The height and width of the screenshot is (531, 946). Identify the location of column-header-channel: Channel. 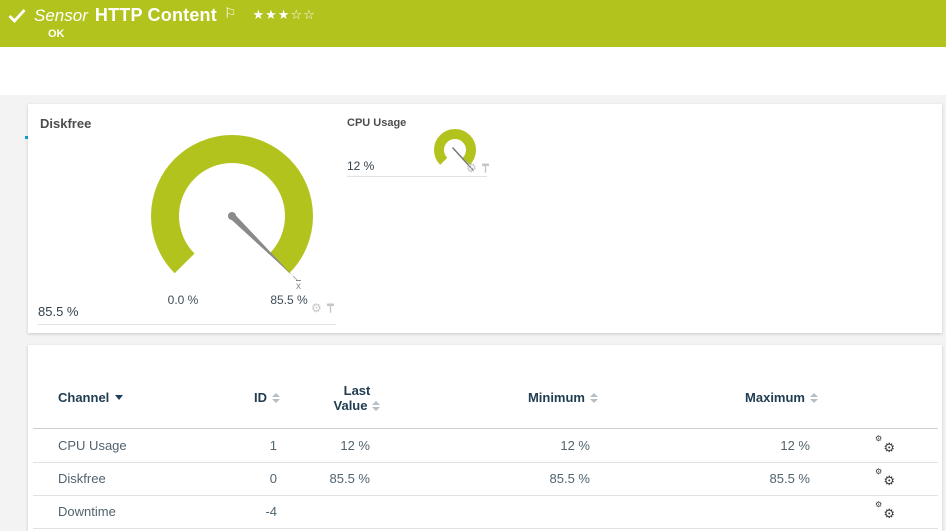
(91, 397).